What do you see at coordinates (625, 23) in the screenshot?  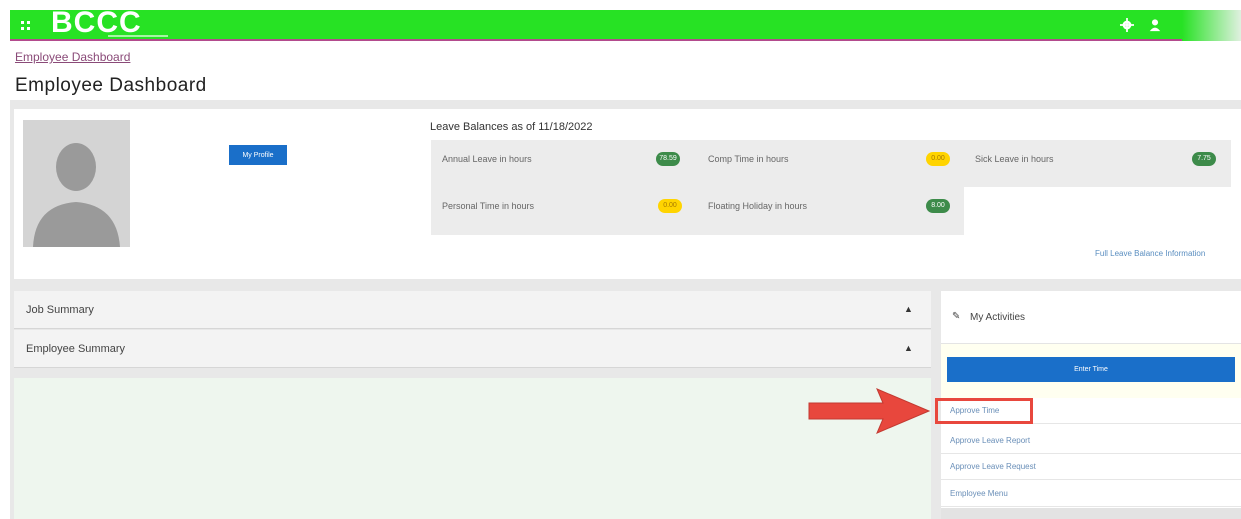 I see `top-navigation-bar: BCCC` at bounding box center [625, 23].